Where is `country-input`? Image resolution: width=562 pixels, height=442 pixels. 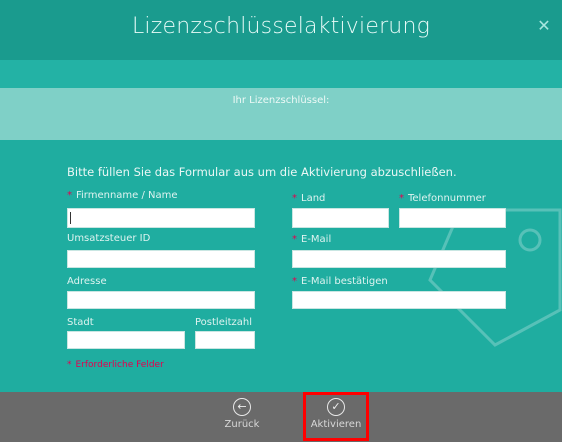 country-input is located at coordinates (340, 218).